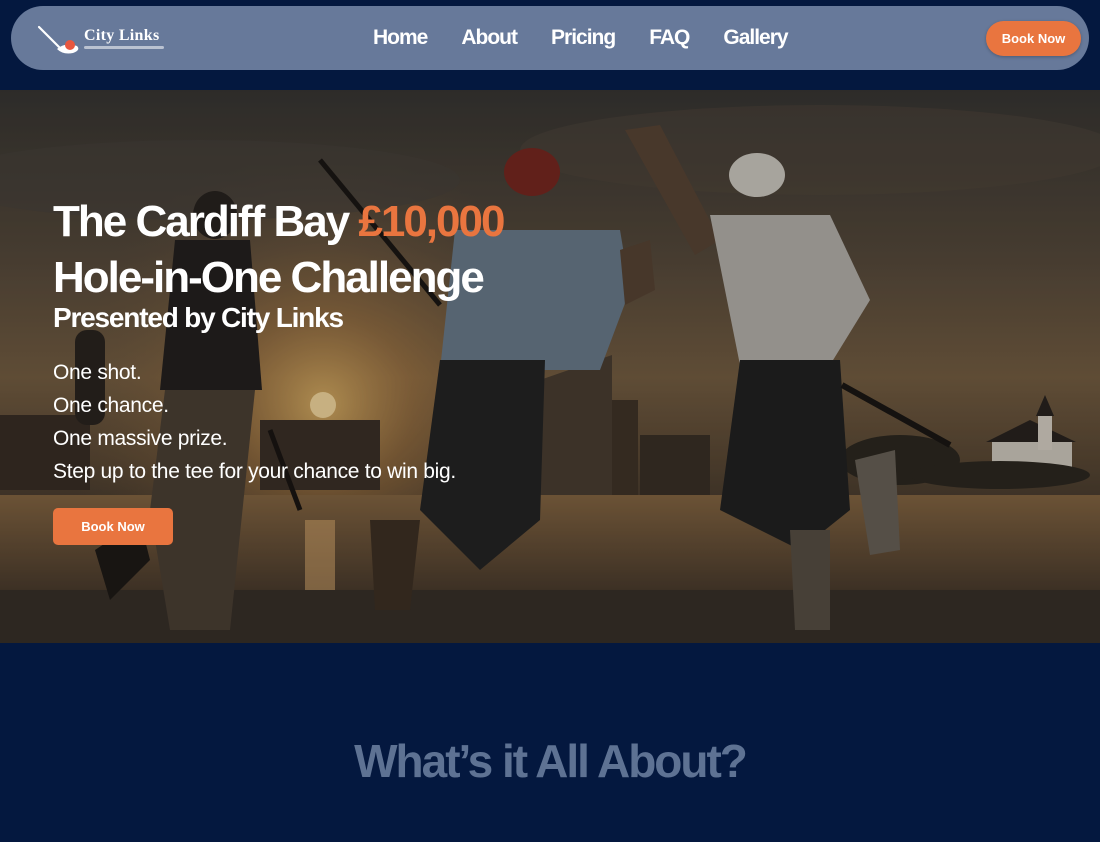 This screenshot has height=842, width=1100. I want to click on about-section-title: What’s it All About?, so click(551, 761).